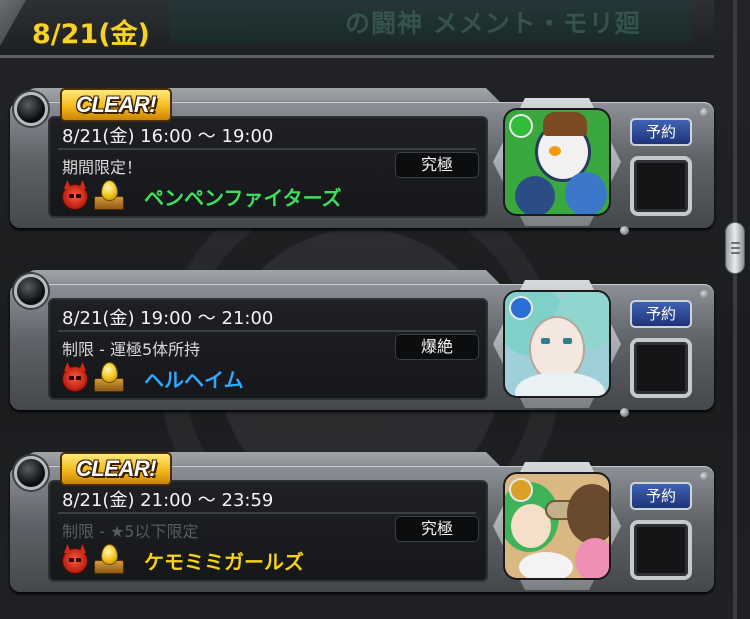  I want to click on event-banner: の闘神 メメント・モリ廻, so click(430, 22).